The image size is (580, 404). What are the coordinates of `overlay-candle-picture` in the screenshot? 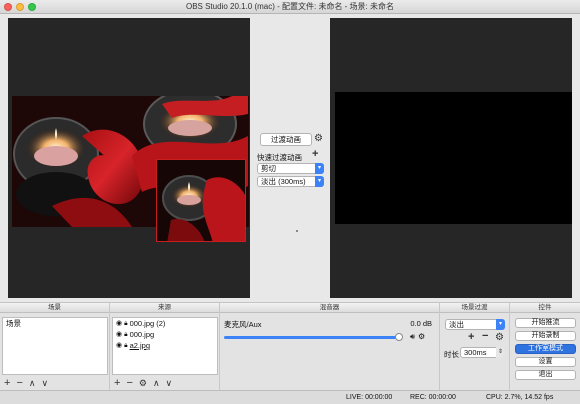 It's located at (201, 200).